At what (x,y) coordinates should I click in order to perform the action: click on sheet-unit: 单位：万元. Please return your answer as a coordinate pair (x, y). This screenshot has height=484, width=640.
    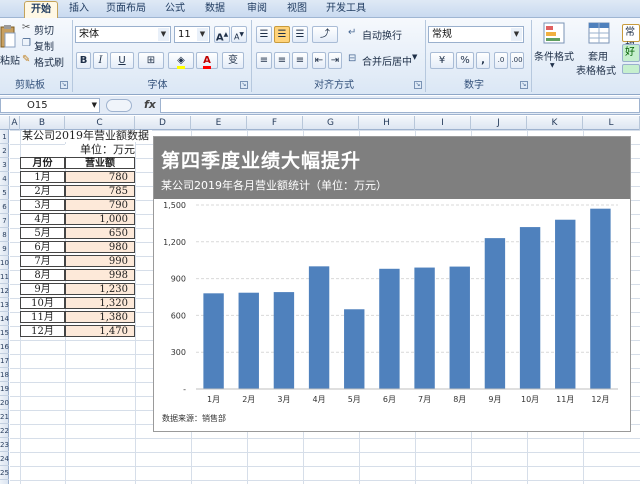
    Looking at the image, I should click on (100, 150).